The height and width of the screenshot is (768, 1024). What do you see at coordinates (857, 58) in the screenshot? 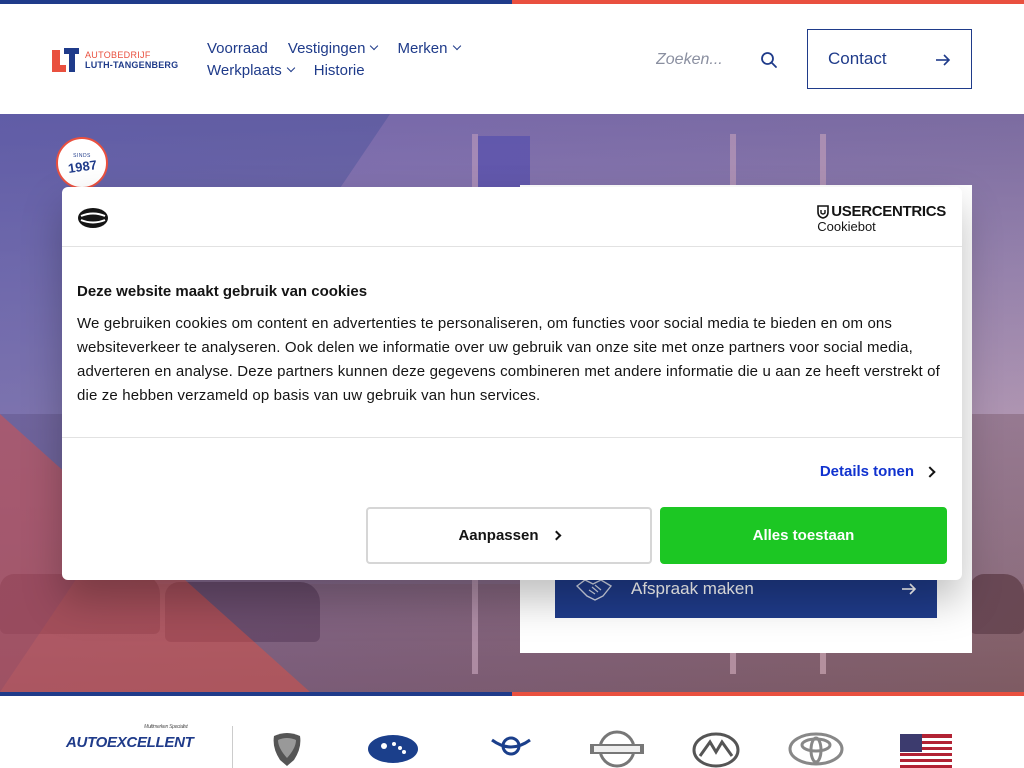
I see `contact-label: Contact` at bounding box center [857, 58].